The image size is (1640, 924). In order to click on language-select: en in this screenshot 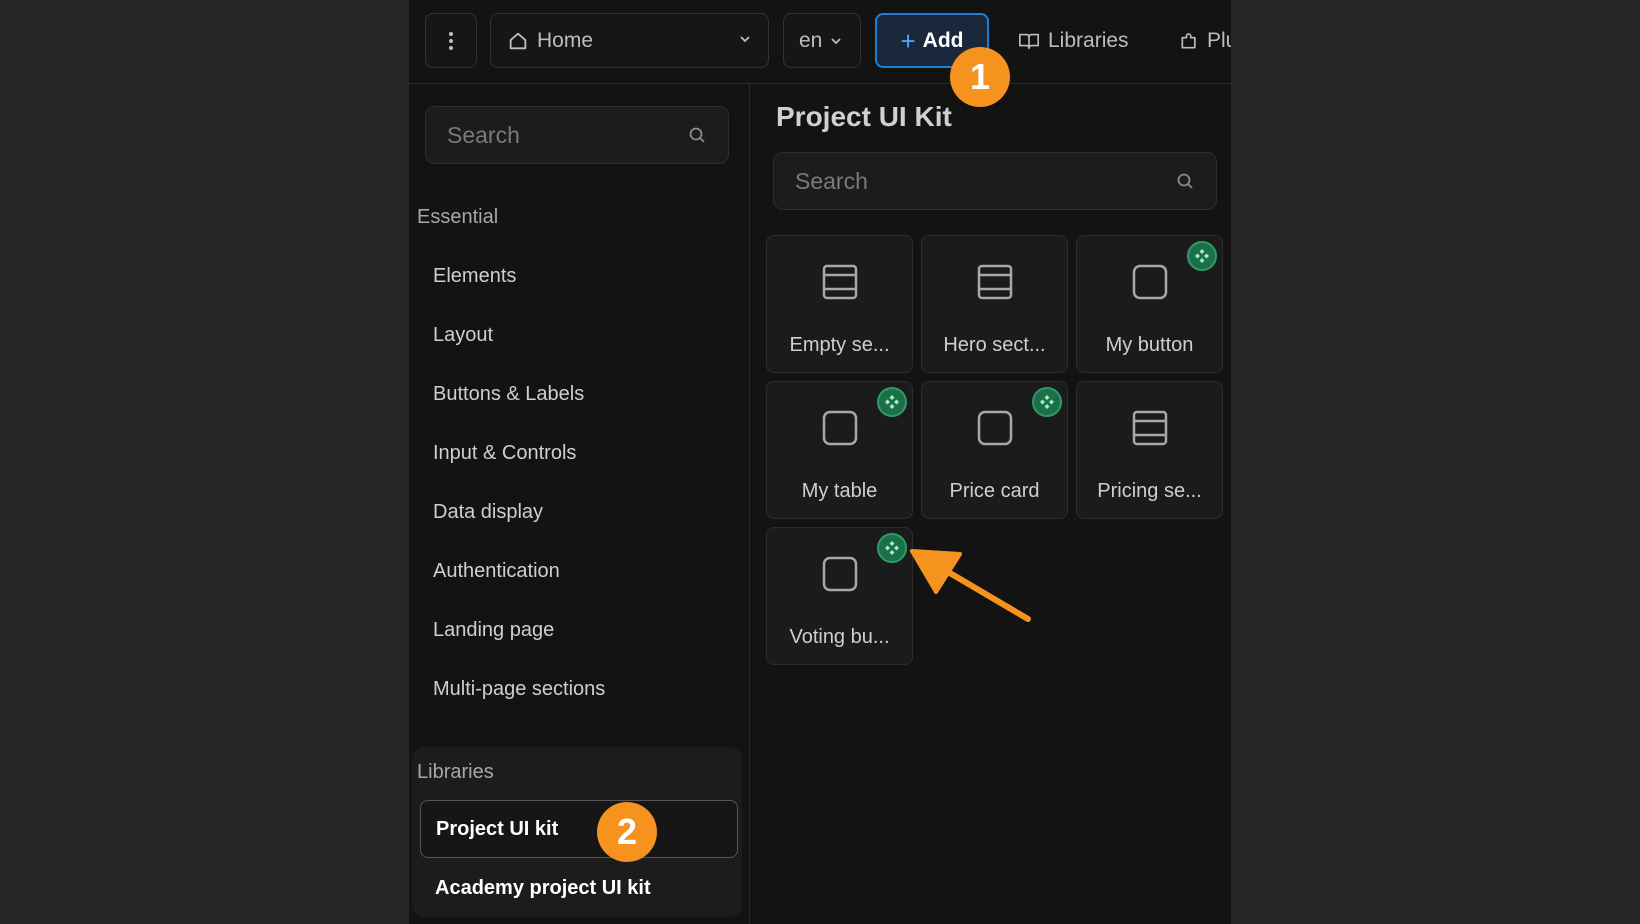, I will do `click(822, 40)`.